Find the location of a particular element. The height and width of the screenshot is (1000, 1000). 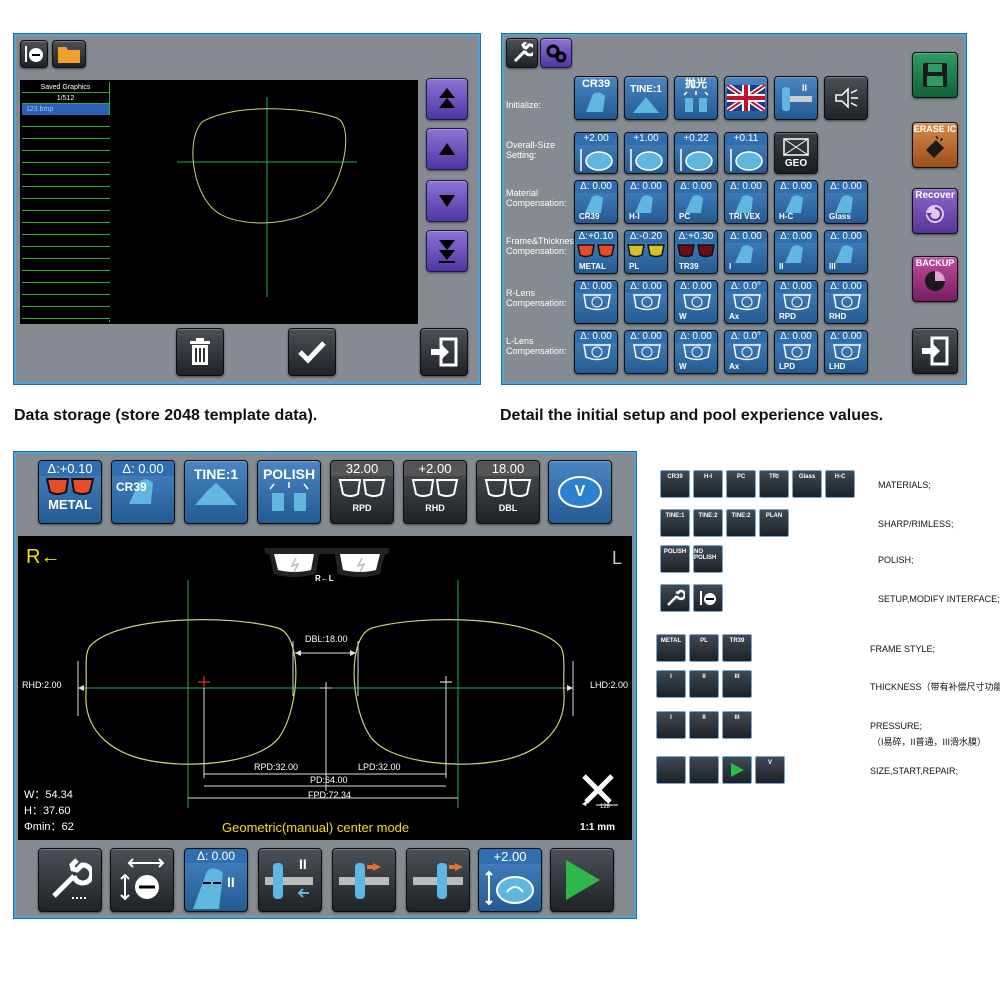

scroll-up-button is located at coordinates (447, 149).